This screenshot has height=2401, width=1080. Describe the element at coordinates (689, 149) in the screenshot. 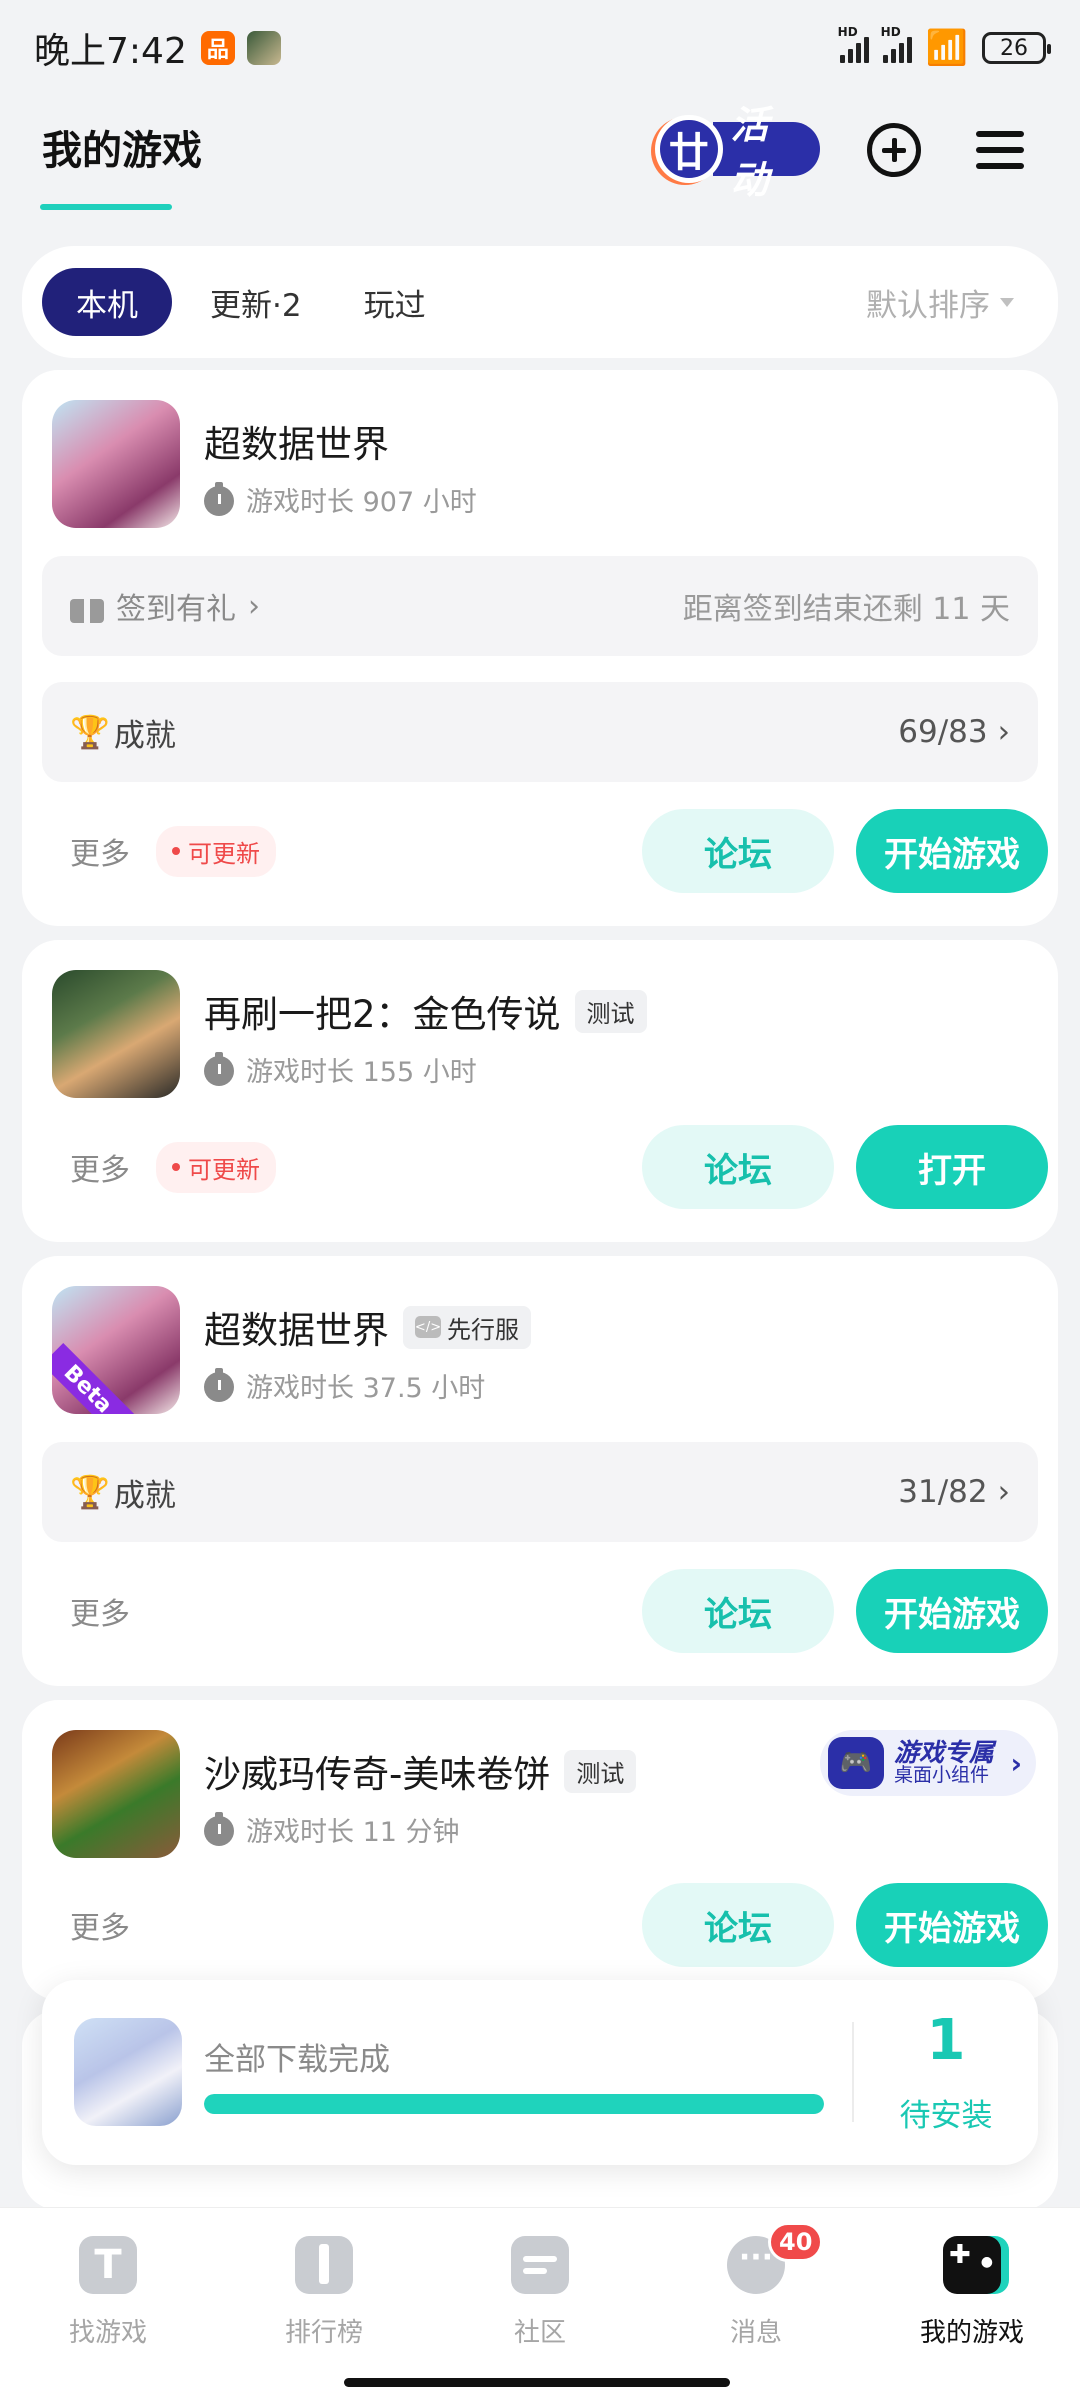

I see `activity-icon: 廿` at that location.